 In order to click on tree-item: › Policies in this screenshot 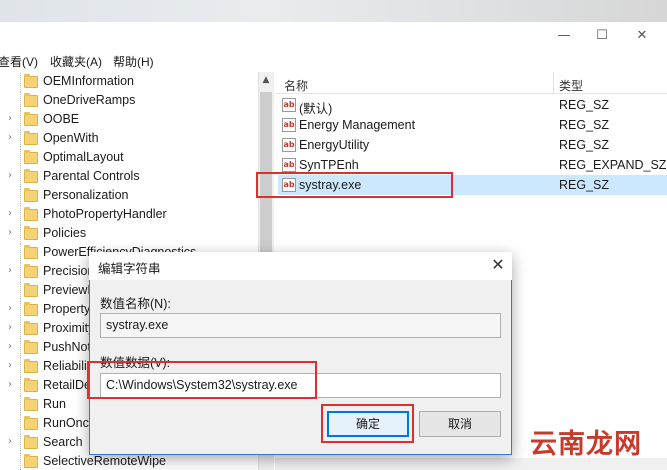, I will do `click(129, 234)`.